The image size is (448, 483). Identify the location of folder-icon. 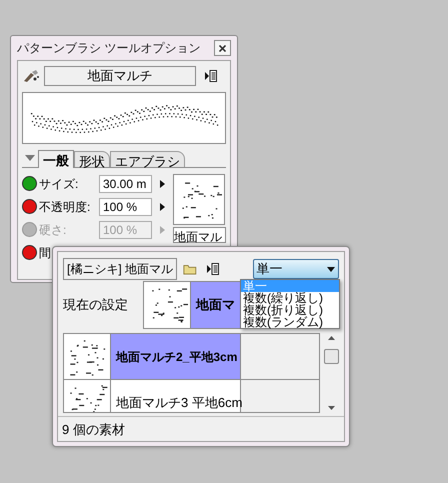
(190, 269).